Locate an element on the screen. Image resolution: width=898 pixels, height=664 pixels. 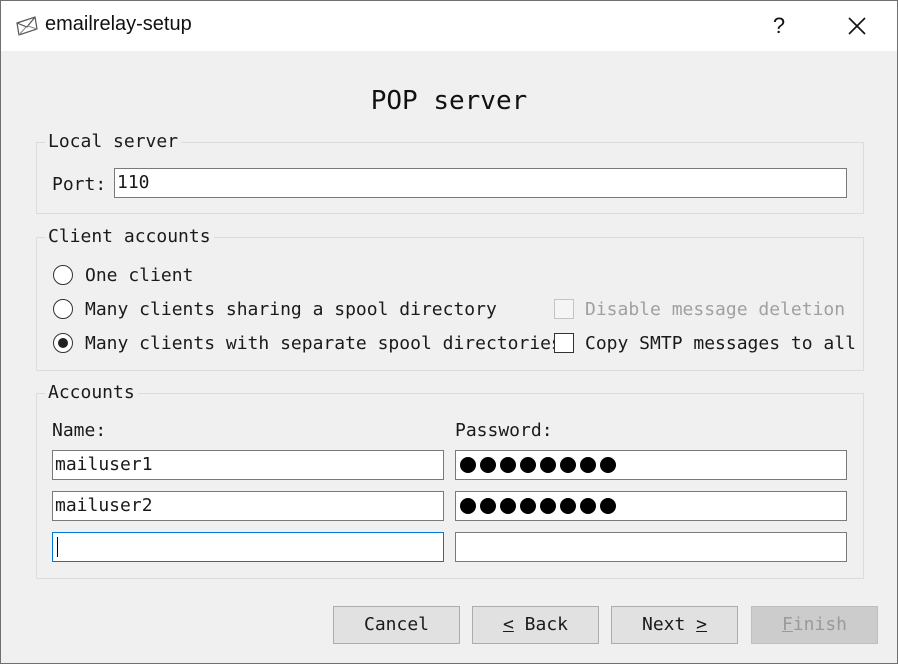
back-mnemonic: < is located at coordinates (508, 624).